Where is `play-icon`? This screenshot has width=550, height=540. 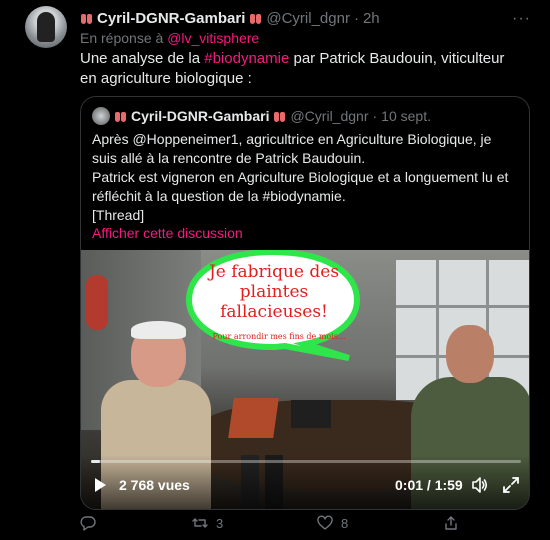 play-icon is located at coordinates (100, 485).